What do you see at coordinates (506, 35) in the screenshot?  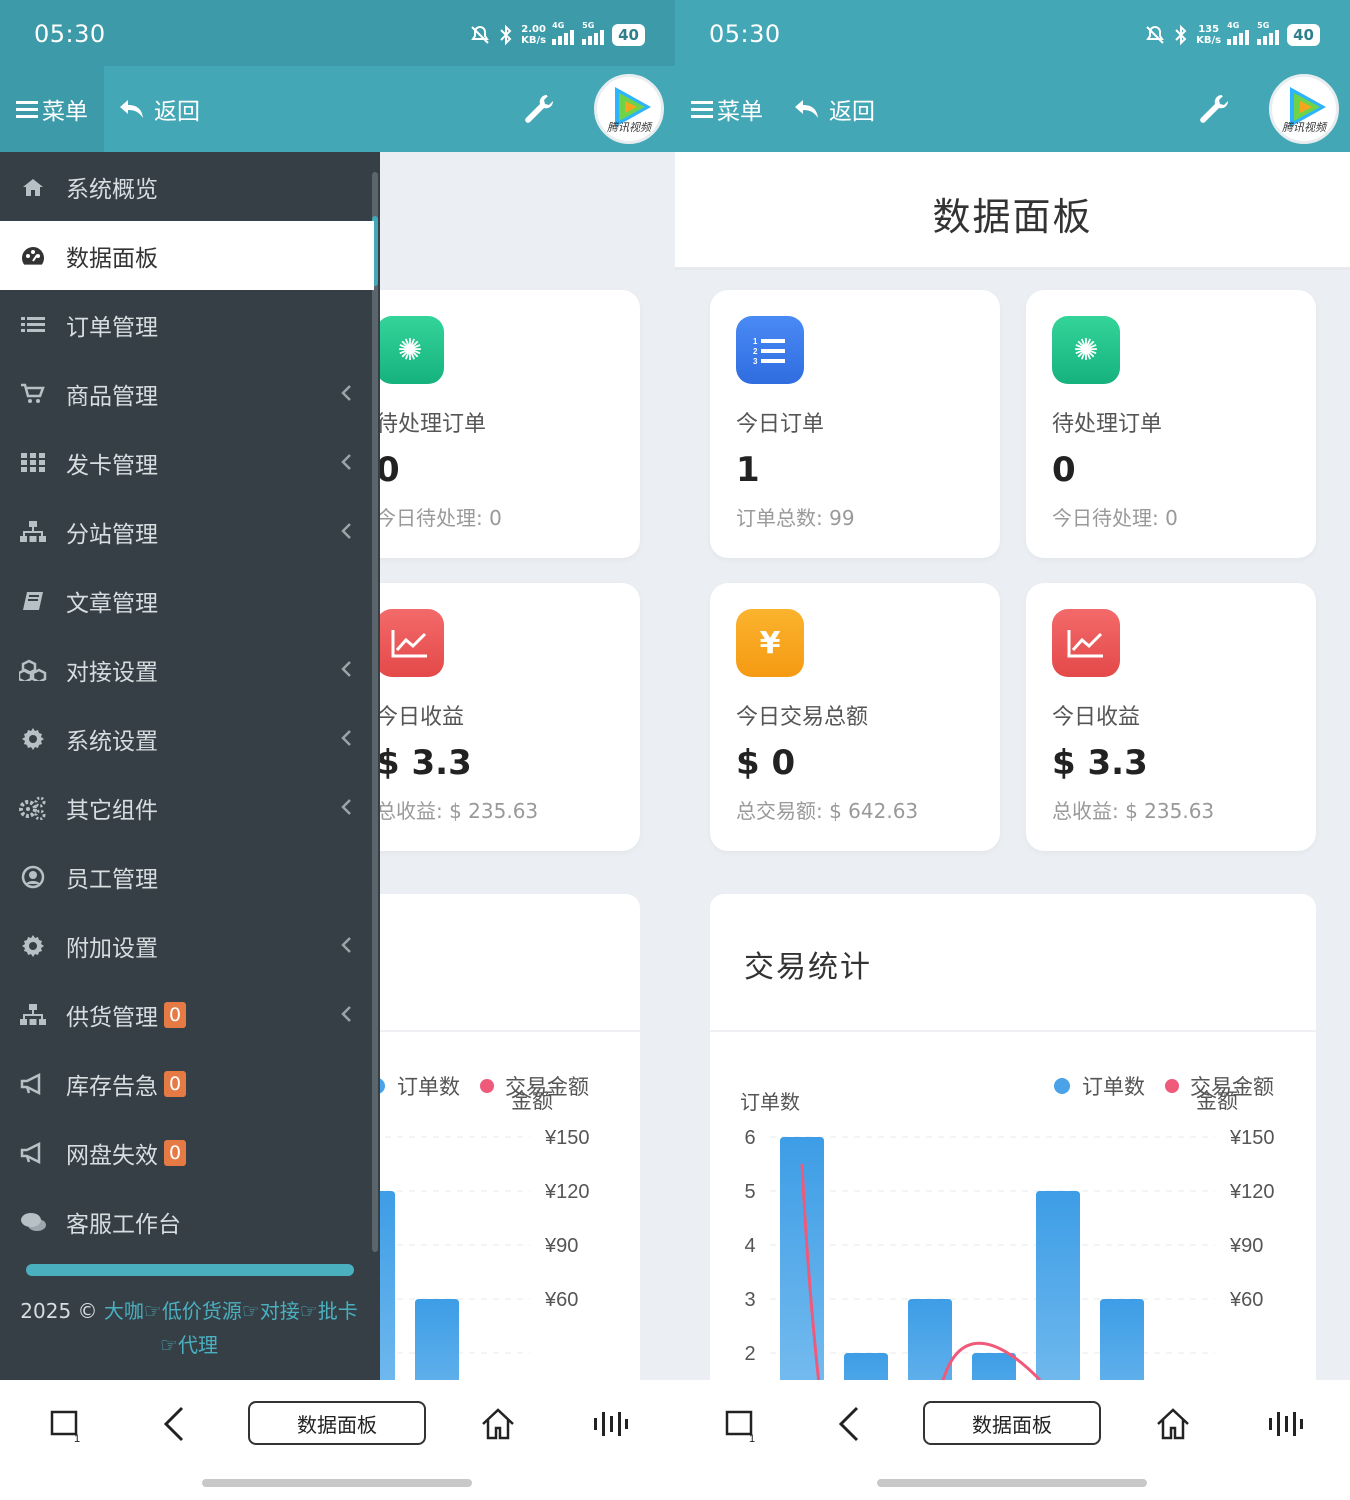 I see `bluetooth-icon` at bounding box center [506, 35].